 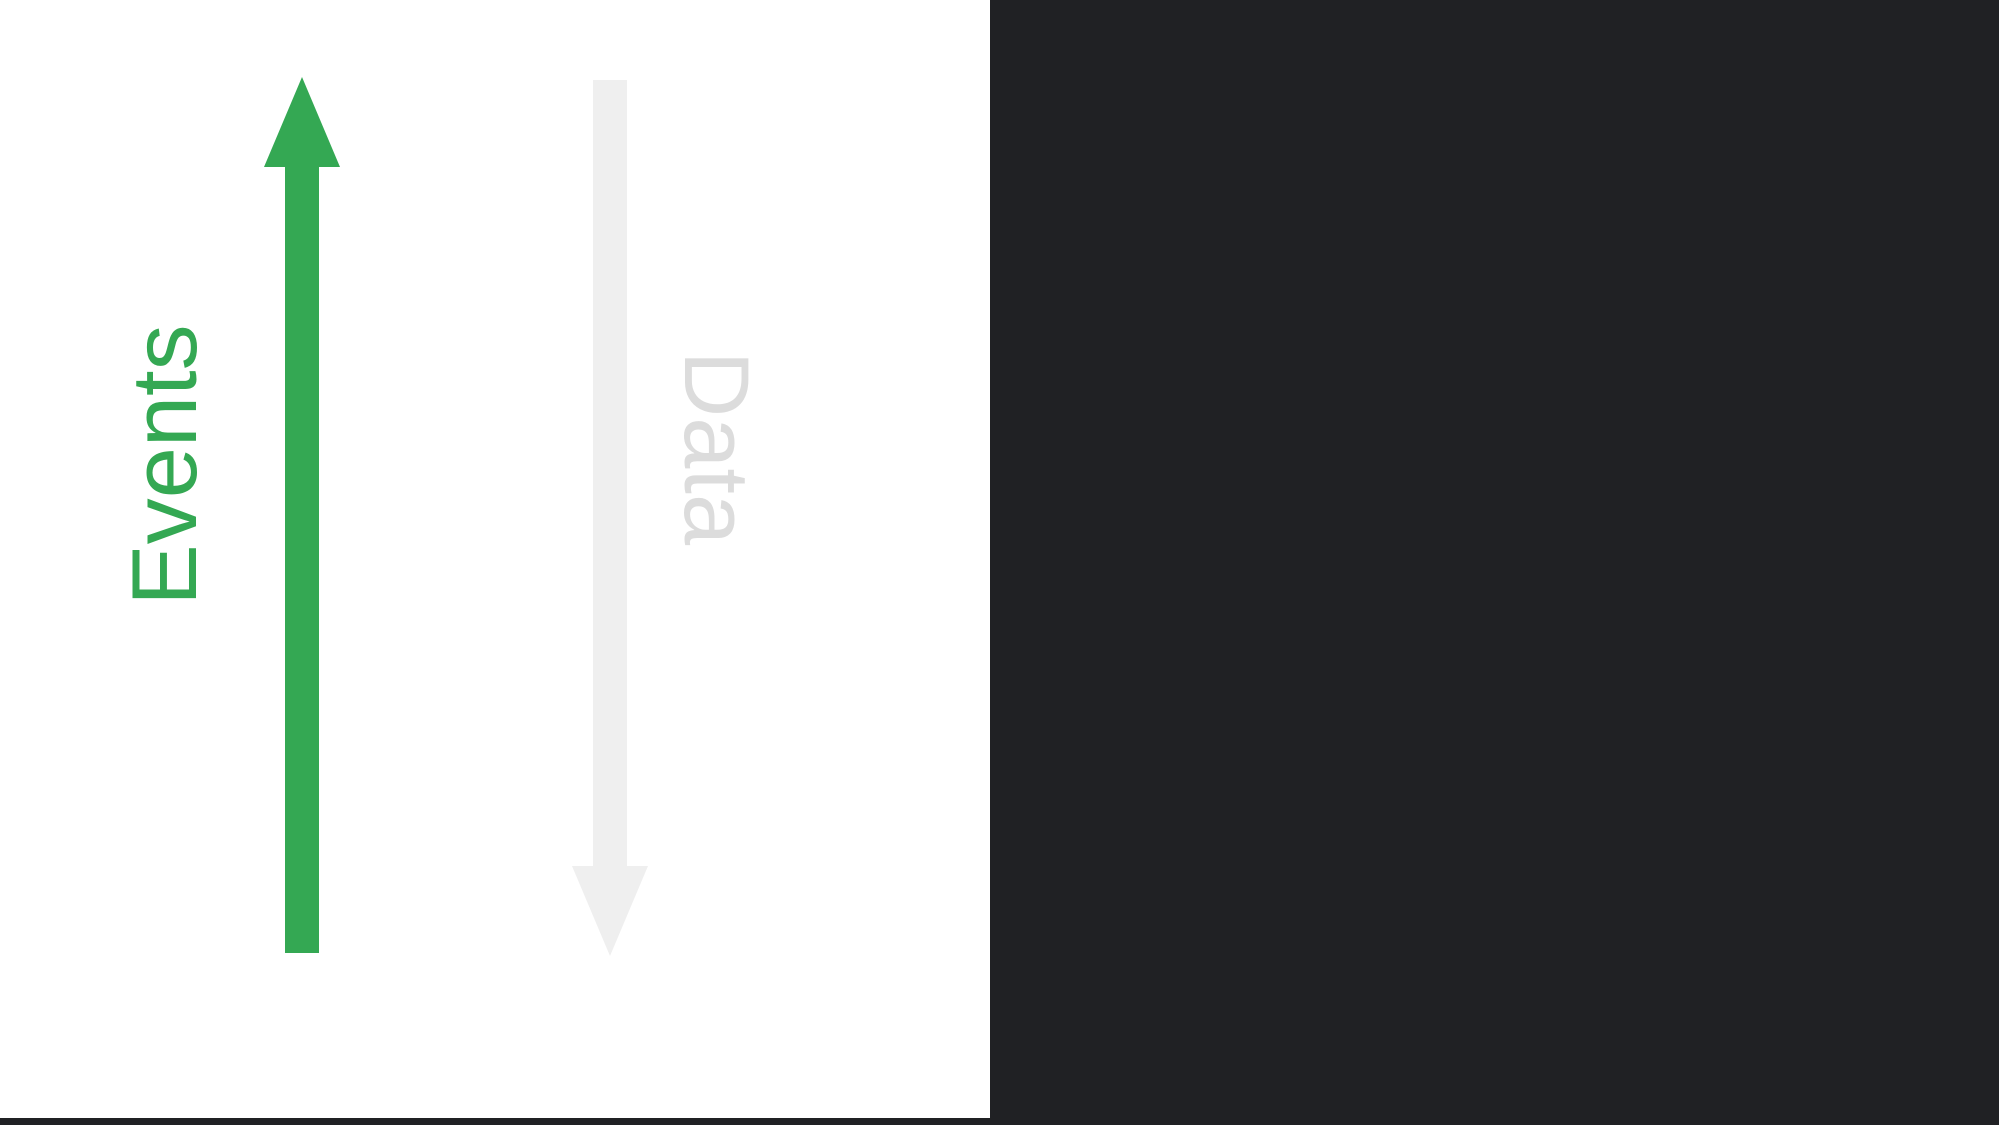 What do you see at coordinates (716, 448) in the screenshot?
I see `data-axis-label: Data` at bounding box center [716, 448].